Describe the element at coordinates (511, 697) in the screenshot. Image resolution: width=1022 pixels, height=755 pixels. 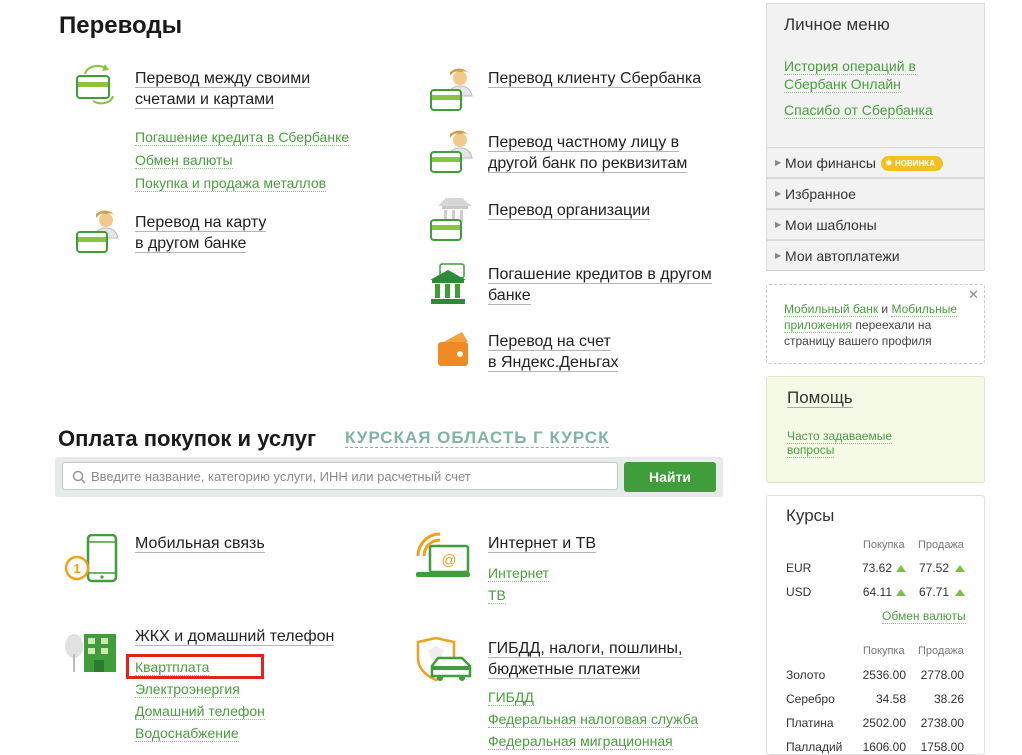
I see `gibdd-link: ГИБДД` at that location.